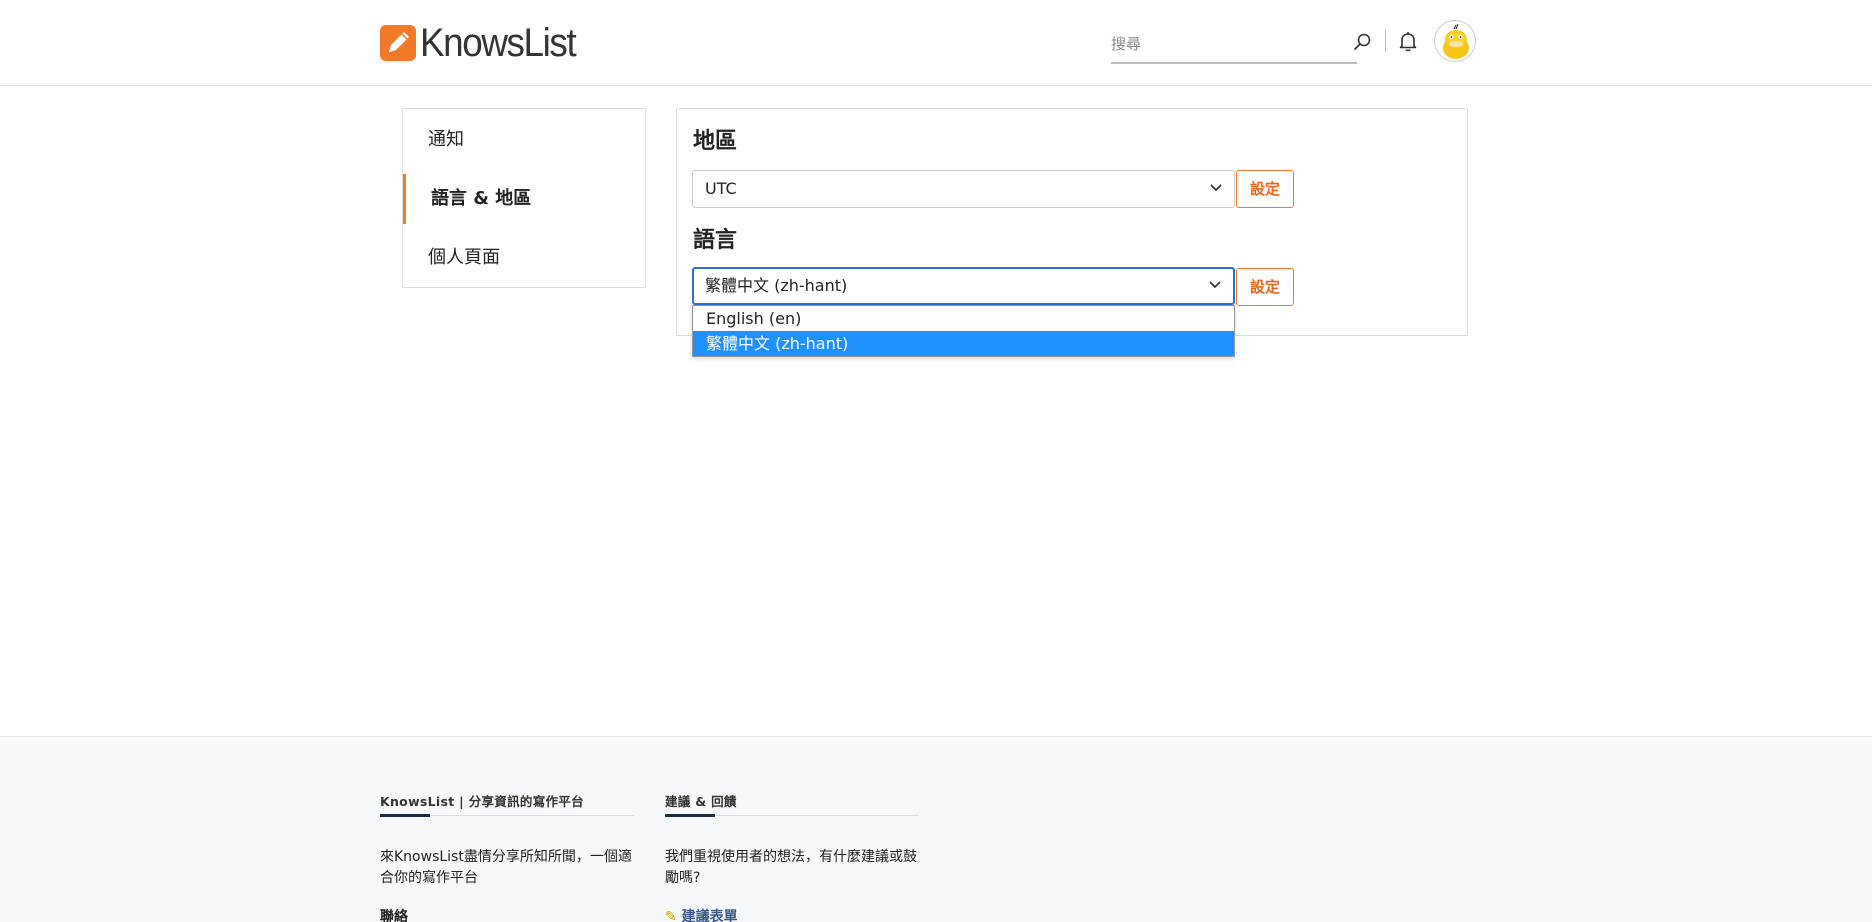  I want to click on language-options-list: English (en) 繁體中文 (zh-hant), so click(963, 331).